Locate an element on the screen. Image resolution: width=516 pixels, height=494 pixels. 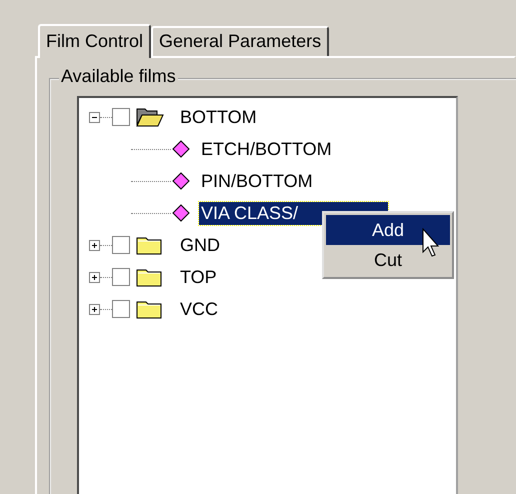
tree-item: ETCH/BOTTOM is located at coordinates (266, 149).